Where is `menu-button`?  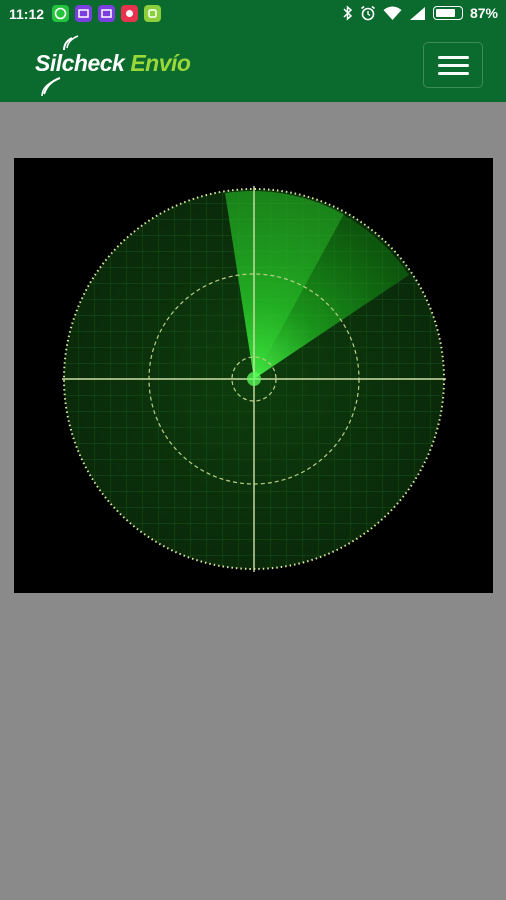 menu-button is located at coordinates (453, 65).